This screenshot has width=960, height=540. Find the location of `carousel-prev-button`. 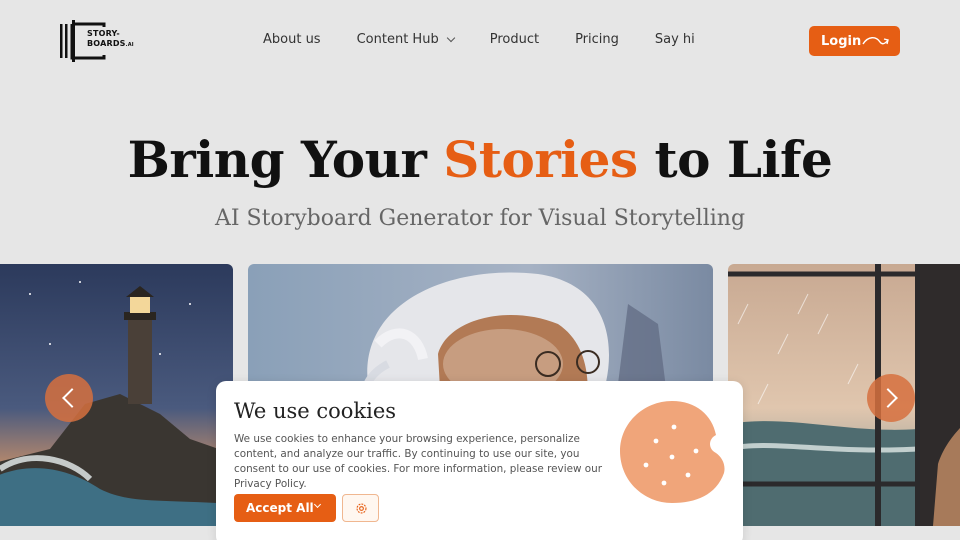

carousel-prev-button is located at coordinates (69, 398).